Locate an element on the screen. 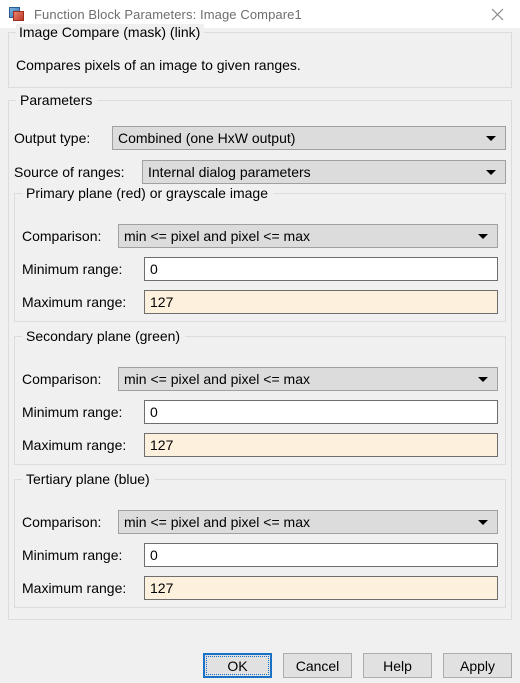 This screenshot has height=683, width=520. primary-comparison-label: Comparison: is located at coordinates (62, 236).